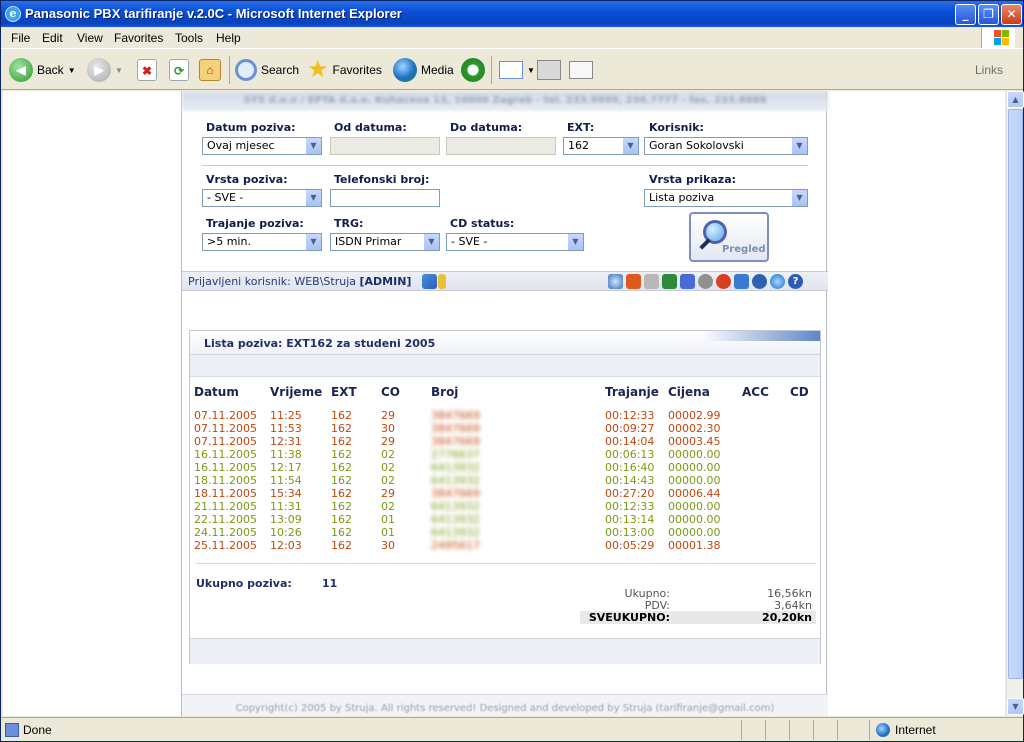 This screenshot has width=1024, height=742. Describe the element at coordinates (676, 127) in the screenshot. I see `korisnik-label: Korisnik:` at that location.